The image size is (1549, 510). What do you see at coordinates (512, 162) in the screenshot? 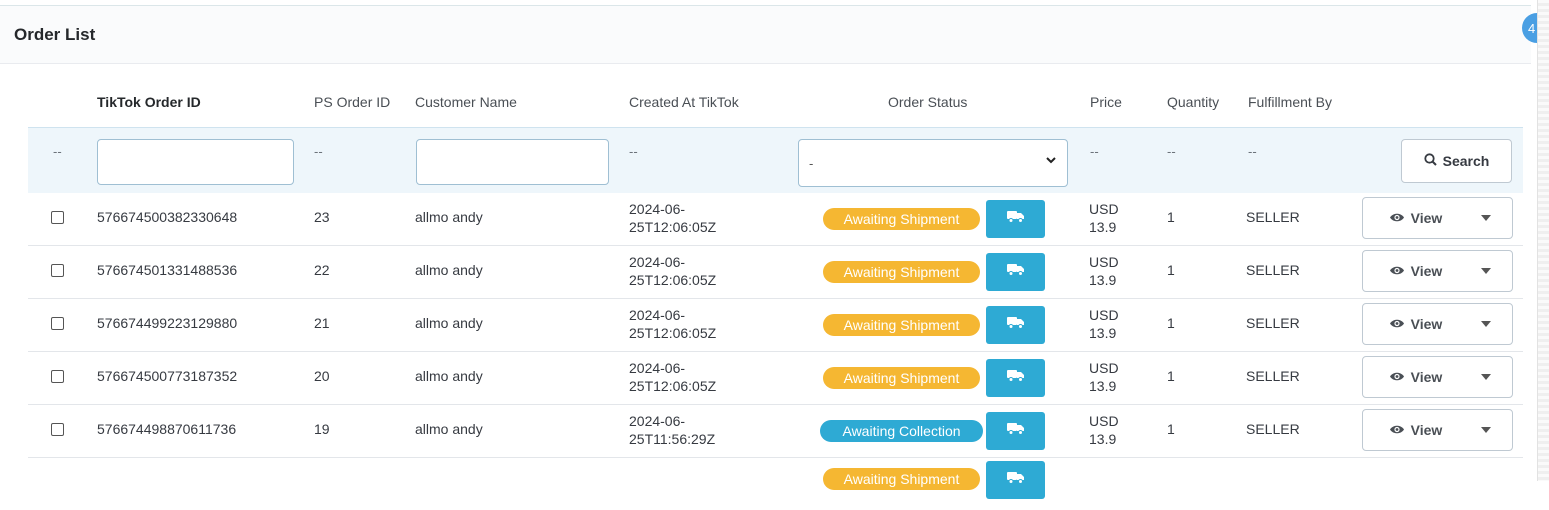
I see `customer-name-filter-input` at bounding box center [512, 162].